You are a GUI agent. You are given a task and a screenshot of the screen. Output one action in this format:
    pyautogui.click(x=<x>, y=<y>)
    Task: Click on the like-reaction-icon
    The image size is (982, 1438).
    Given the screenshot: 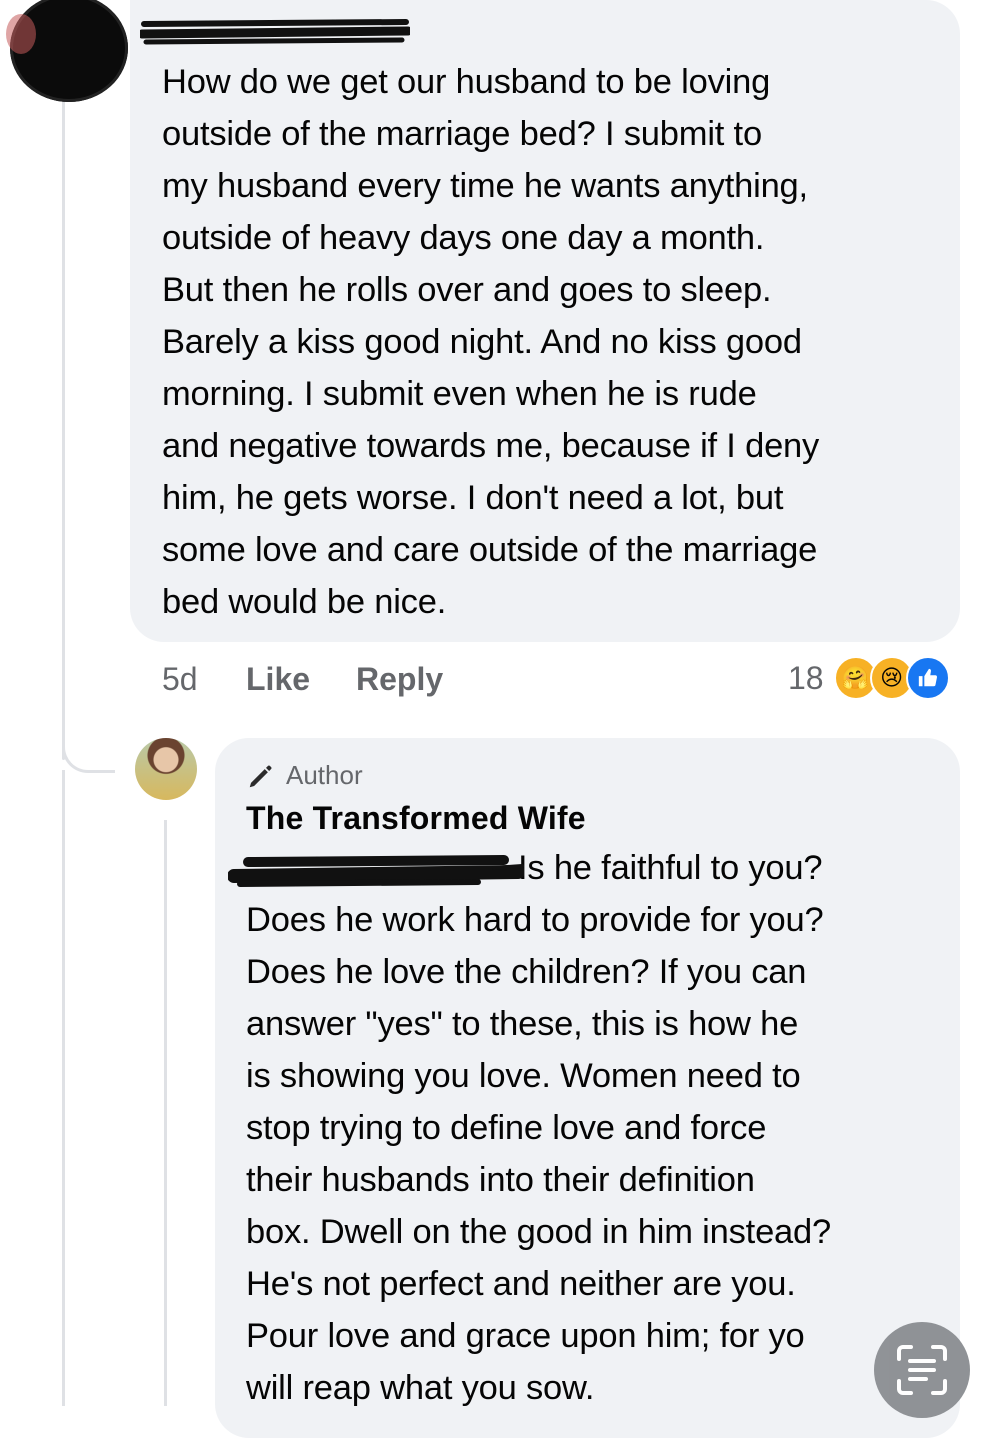 What is the action you would take?
    pyautogui.click(x=927, y=678)
    